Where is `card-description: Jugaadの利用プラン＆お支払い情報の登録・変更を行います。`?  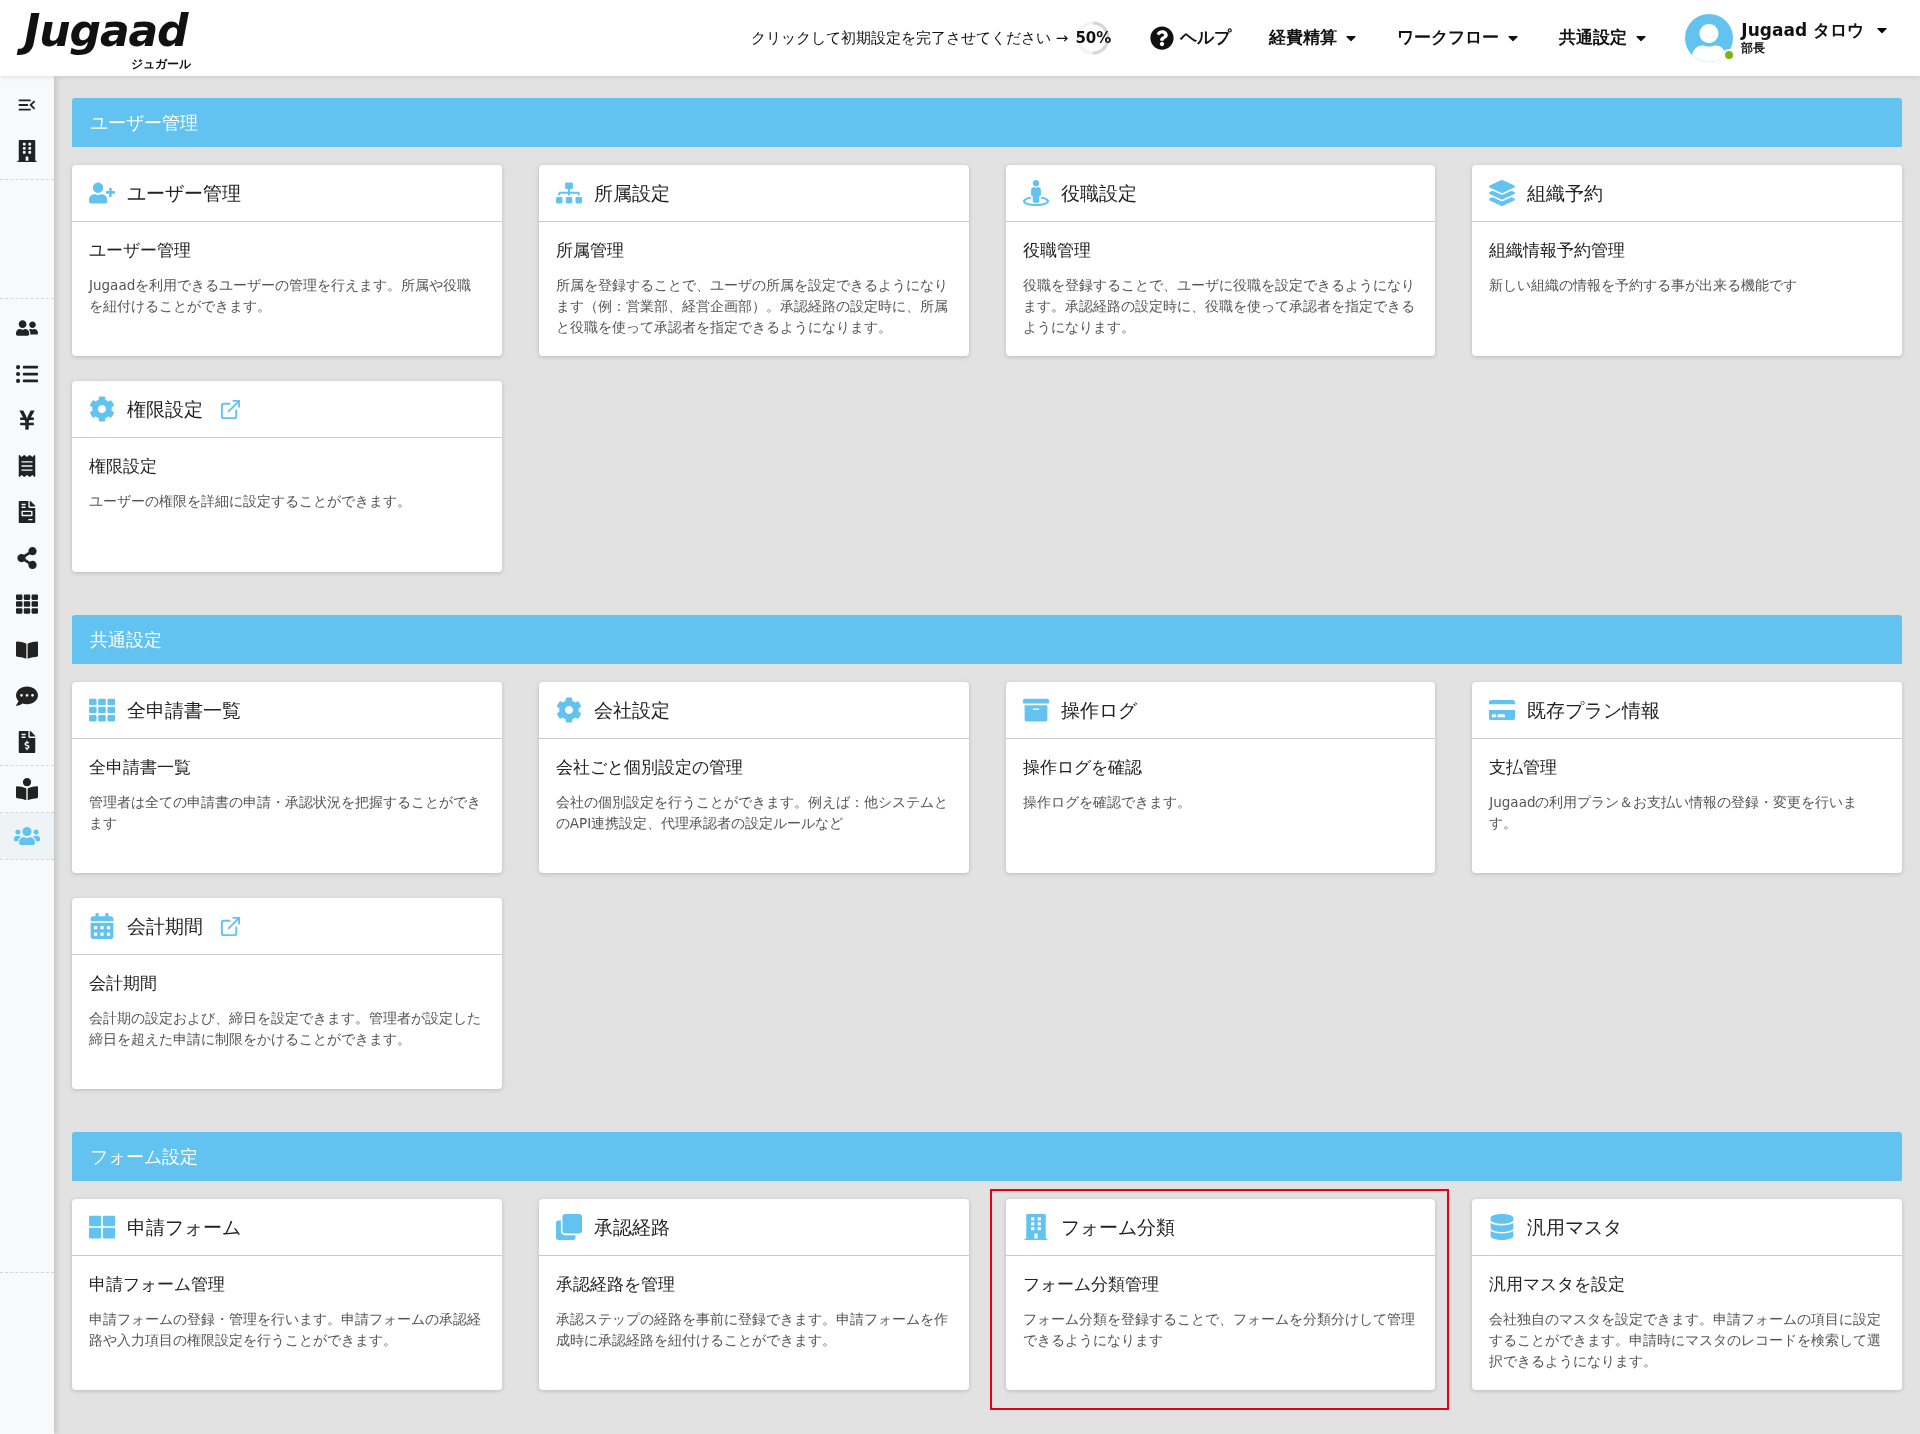
card-description: Jugaadの利用プラン＆お支払い情報の登録・変更を行います。 is located at coordinates (1674, 812).